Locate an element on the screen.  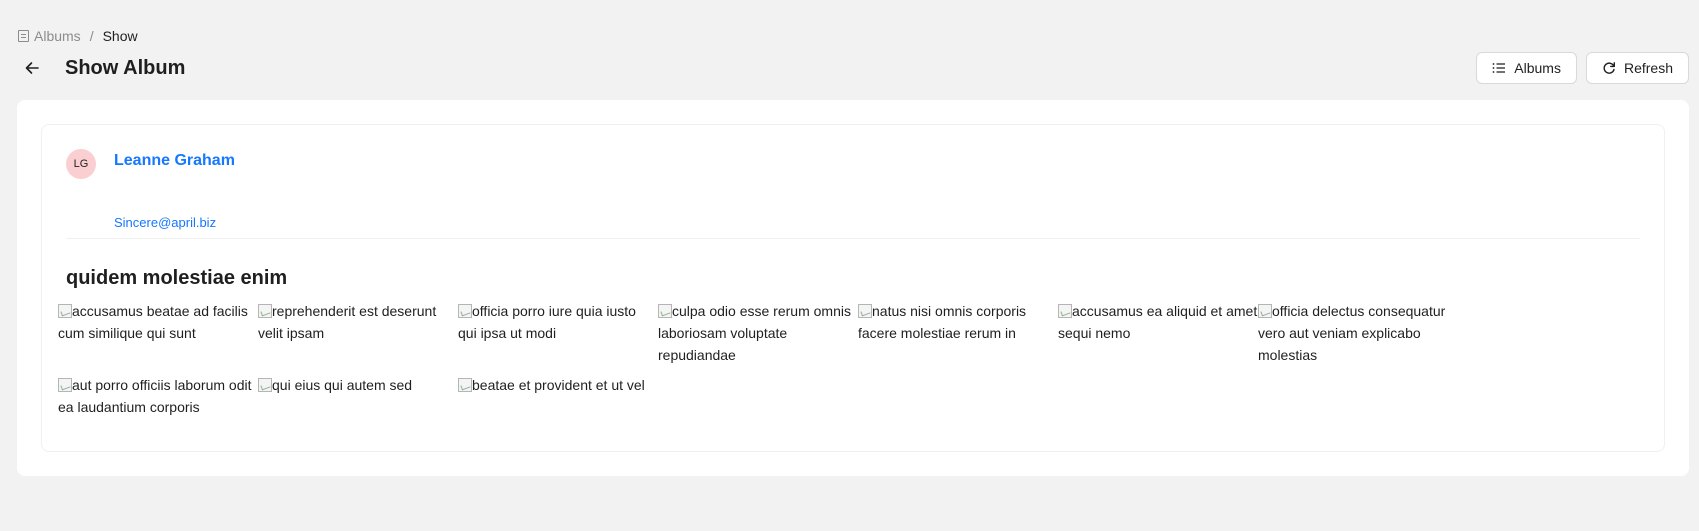
albums-list-button-label: Albums is located at coordinates (1537, 68).